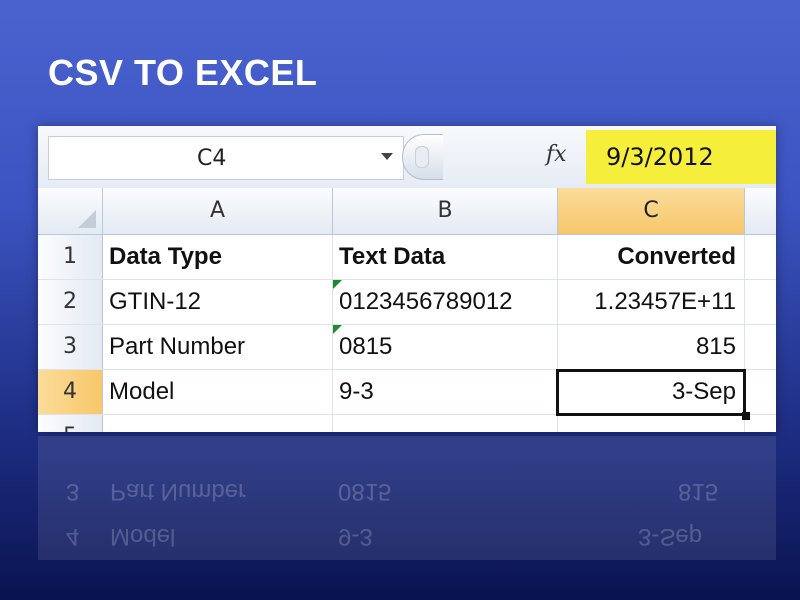 Image resolution: width=800 pixels, height=600 pixels. I want to click on cell-c3: 815, so click(651, 347).